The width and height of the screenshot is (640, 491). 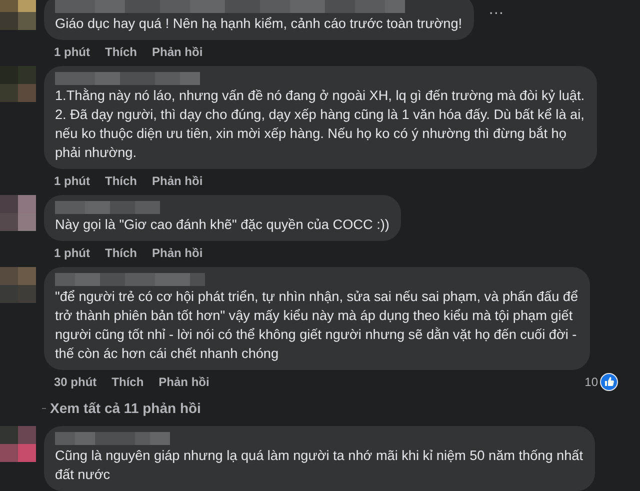 I want to click on comment-time: 30 phút, so click(x=75, y=382).